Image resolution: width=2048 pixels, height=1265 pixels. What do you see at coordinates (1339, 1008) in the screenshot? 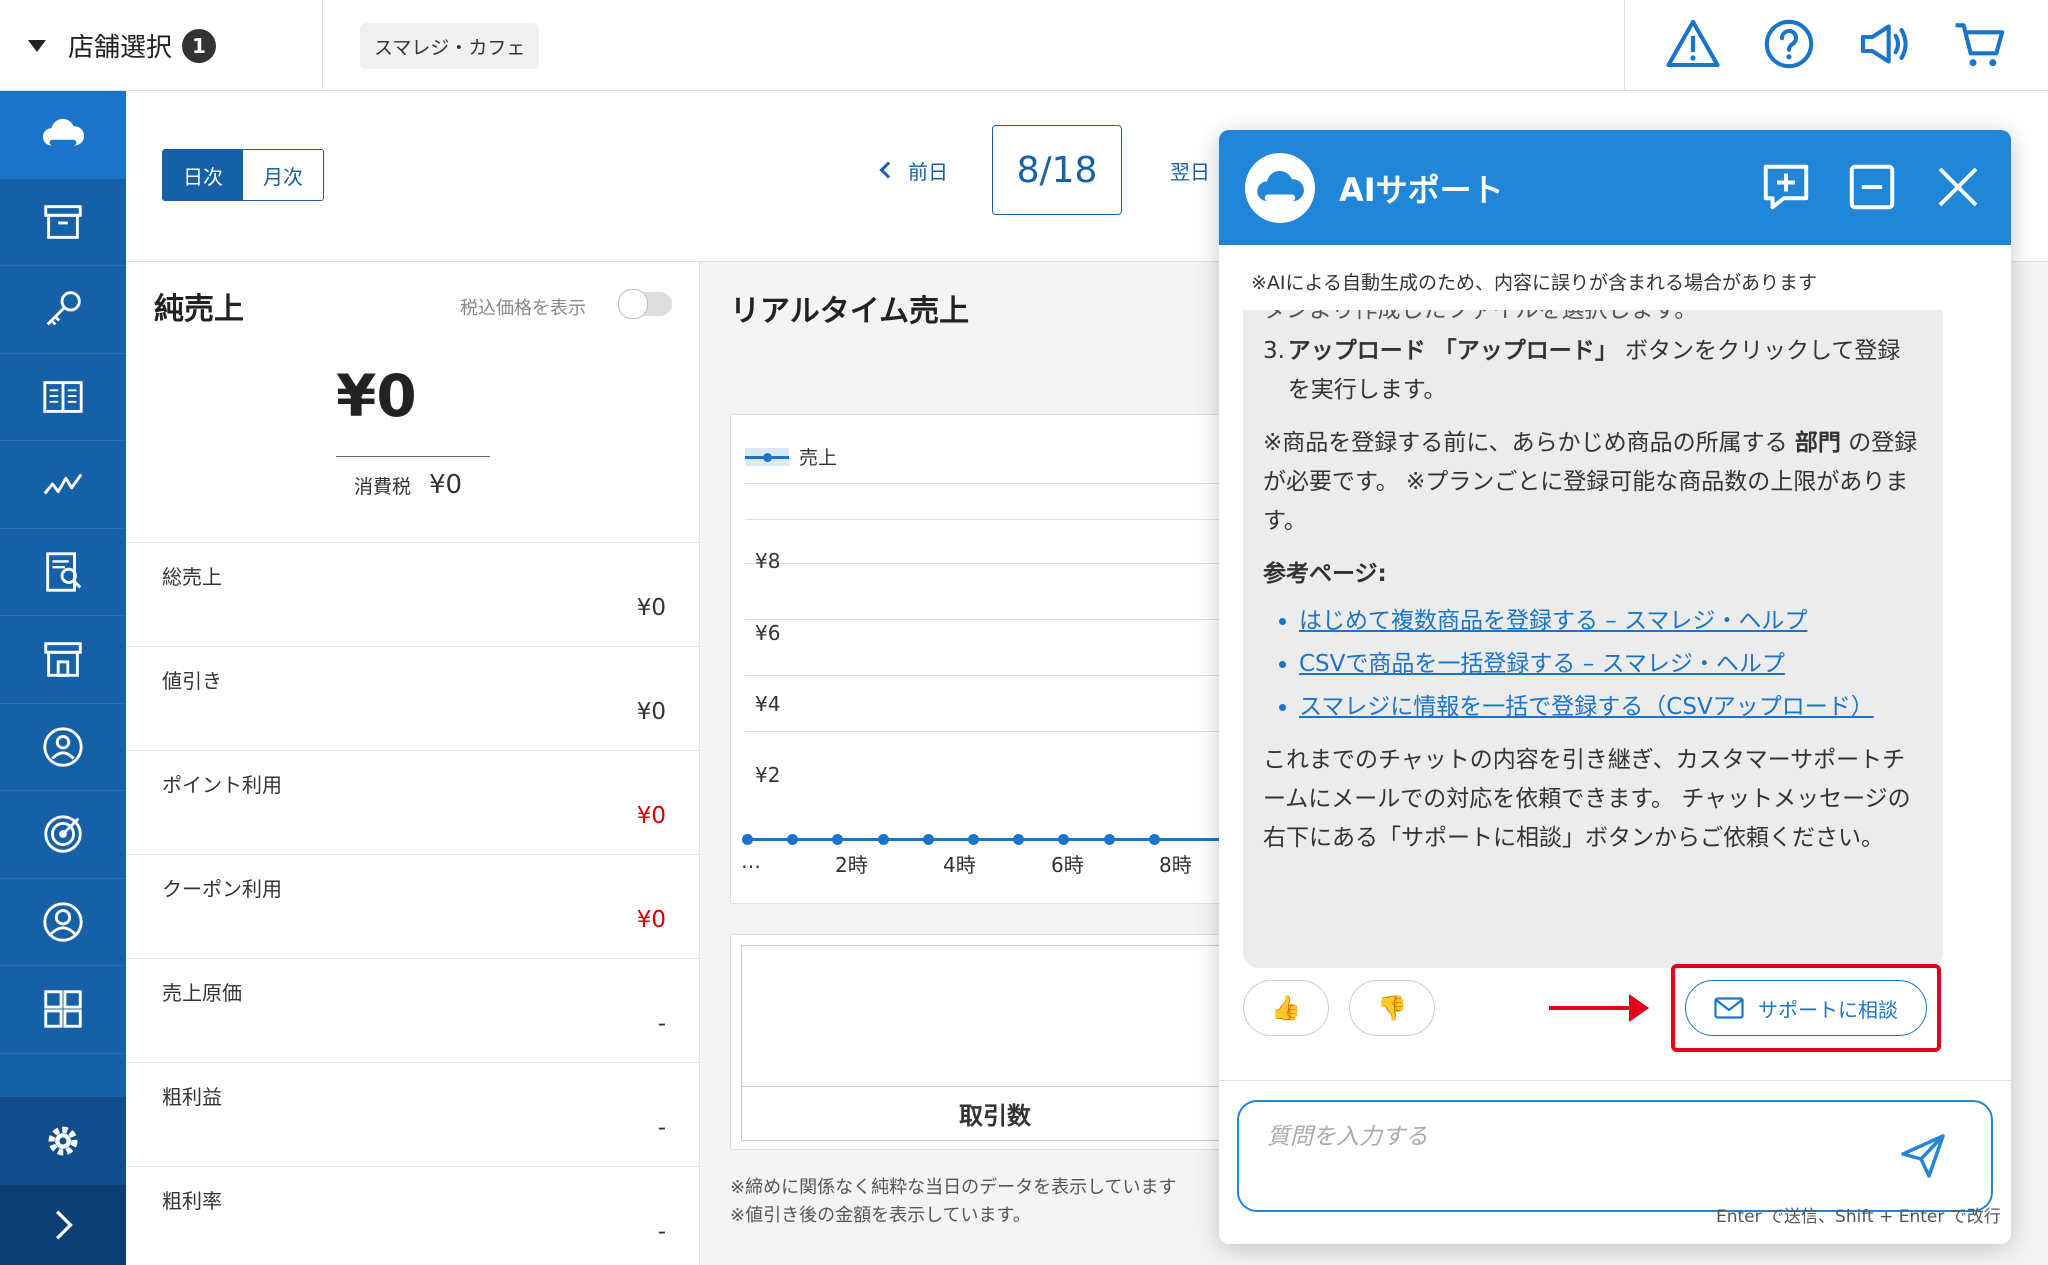
I see `feedback-row: 👍 👎` at bounding box center [1339, 1008].